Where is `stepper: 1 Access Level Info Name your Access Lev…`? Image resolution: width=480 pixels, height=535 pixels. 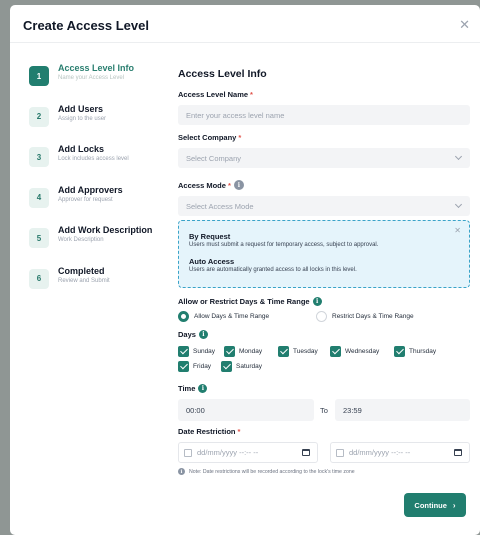
stepper: 1 Access Level Info Name your Access Lev… is located at coordinates (102, 184).